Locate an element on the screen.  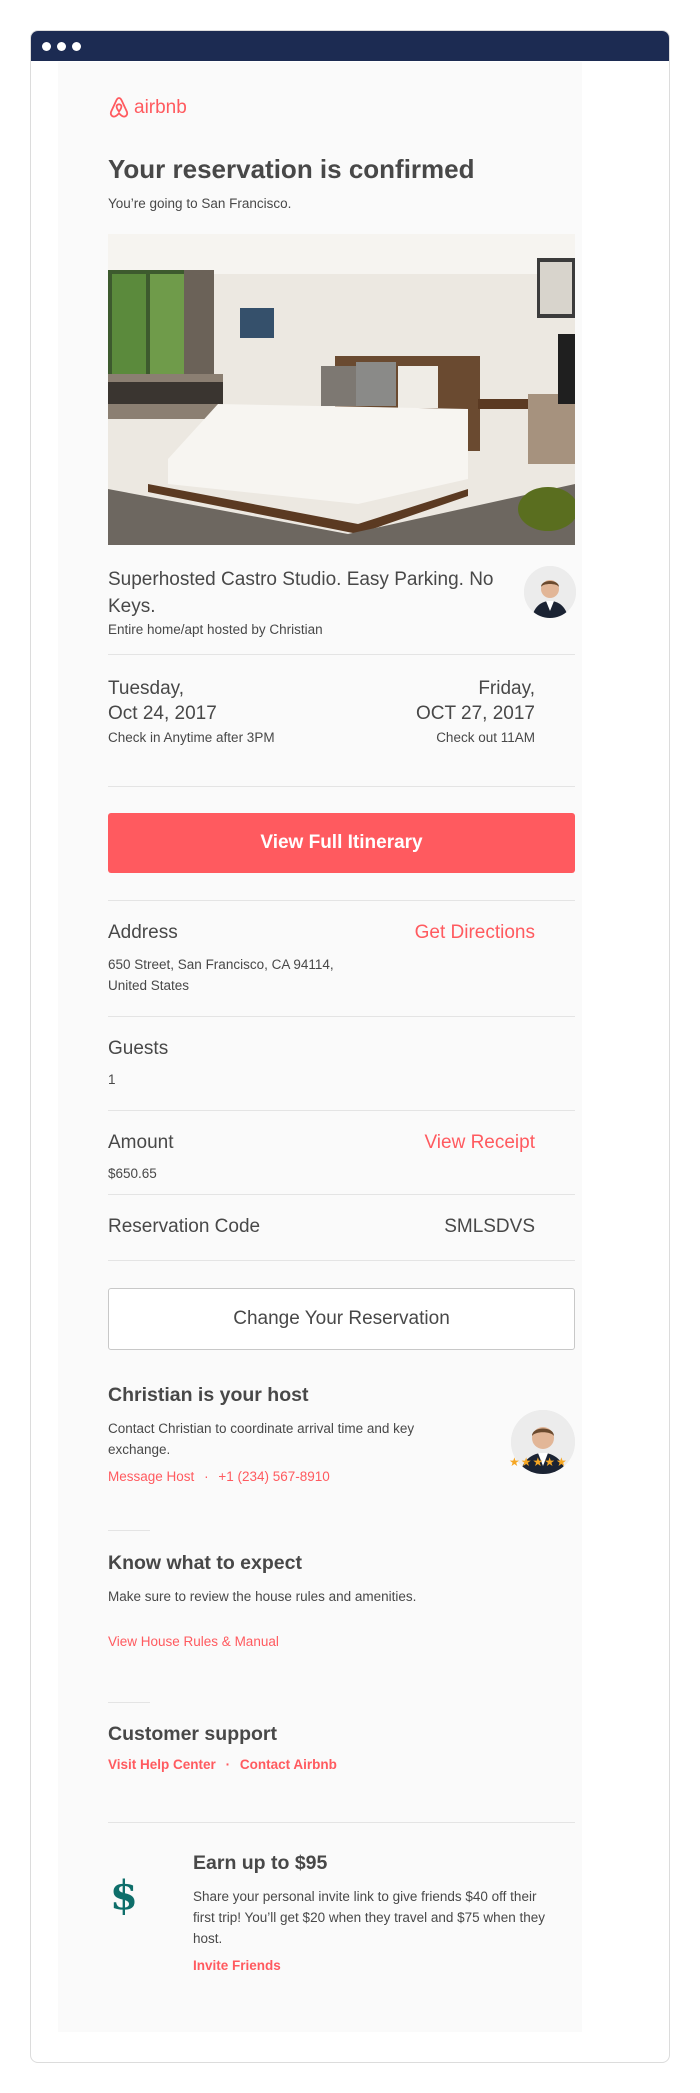
address-label: Address is located at coordinates (143, 932).